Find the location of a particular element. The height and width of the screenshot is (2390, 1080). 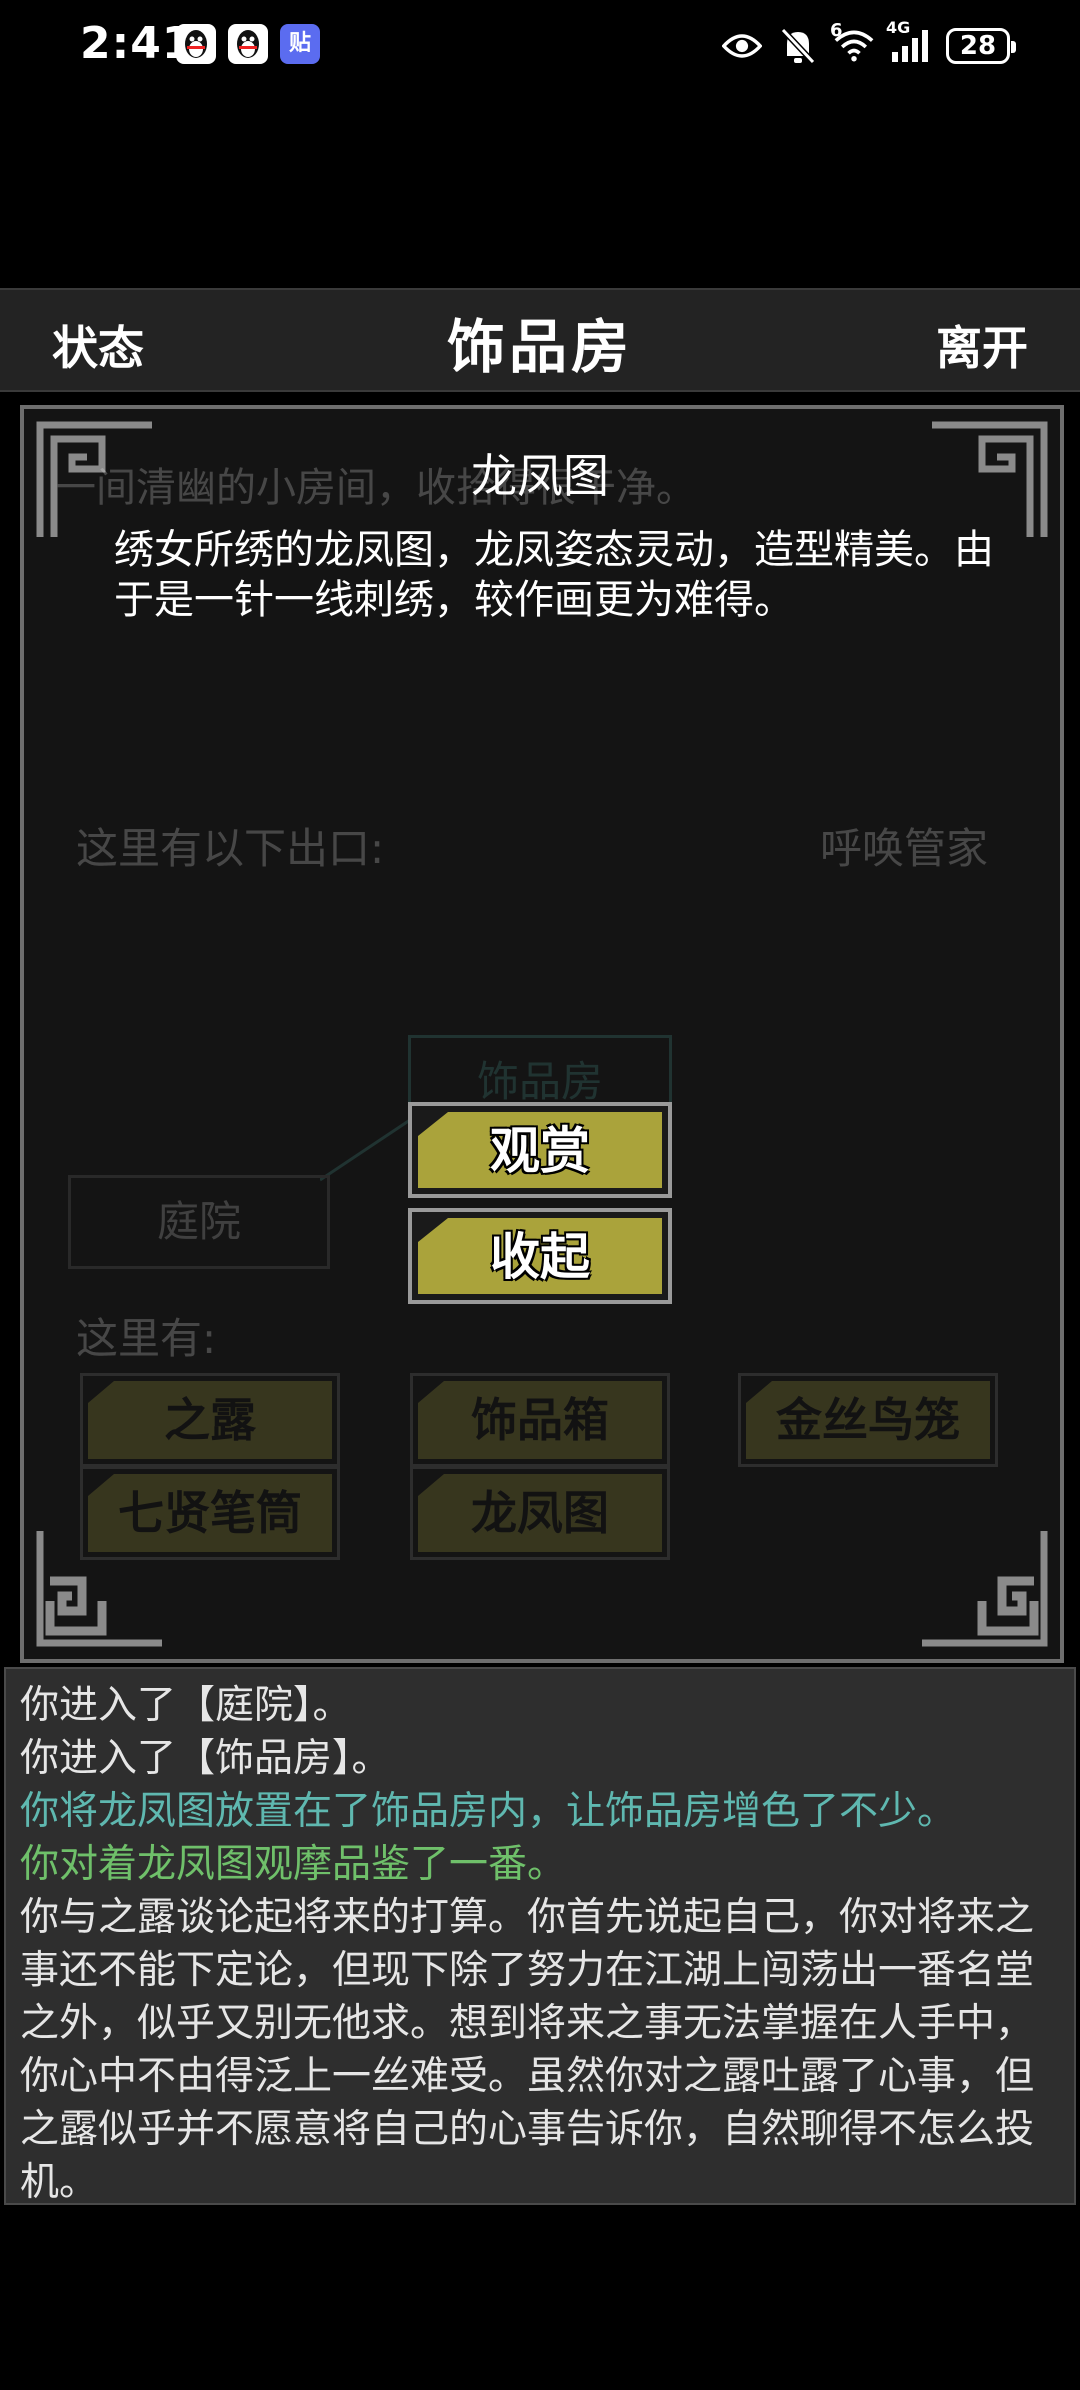

leave-button: 离开 is located at coordinates (982, 345).